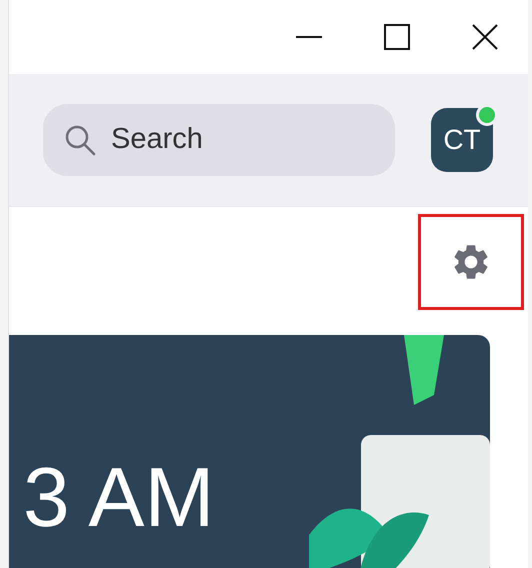 Image resolution: width=532 pixels, height=568 pixels. What do you see at coordinates (219, 140) in the screenshot?
I see `search-field: Search` at bounding box center [219, 140].